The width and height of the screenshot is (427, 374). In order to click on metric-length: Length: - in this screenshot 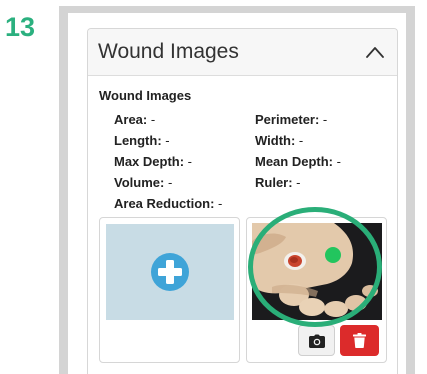, I will do `click(142, 140)`.